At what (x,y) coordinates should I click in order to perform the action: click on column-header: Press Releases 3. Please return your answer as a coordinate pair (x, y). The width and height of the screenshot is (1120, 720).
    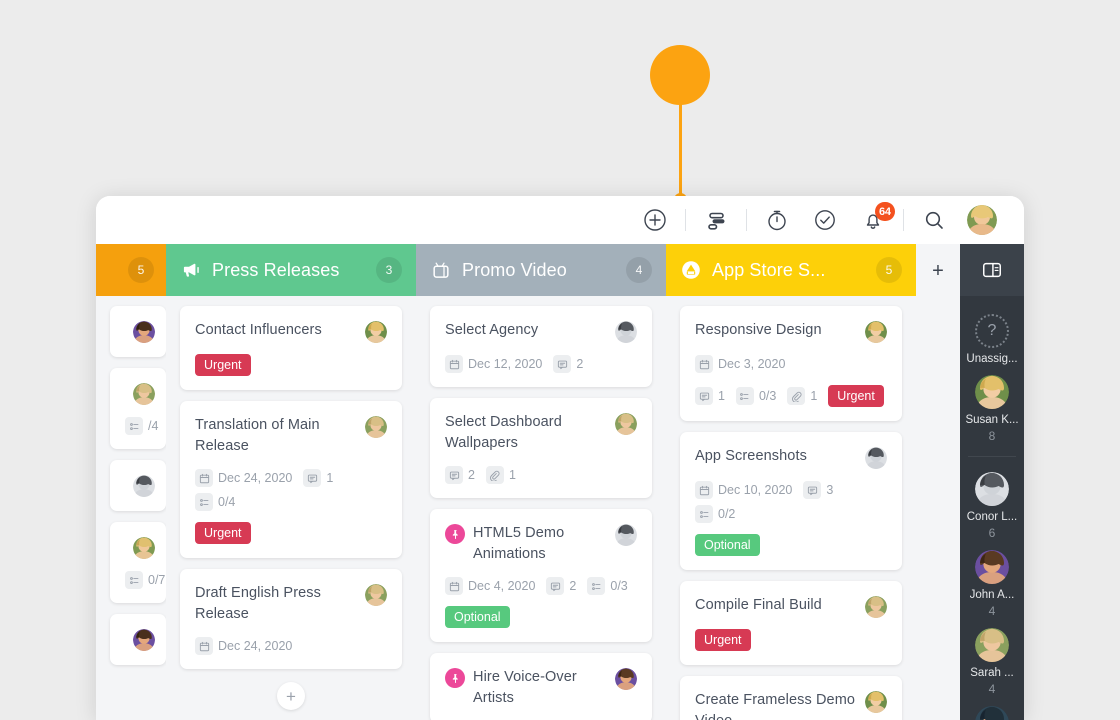
    Looking at the image, I should click on (291, 270).